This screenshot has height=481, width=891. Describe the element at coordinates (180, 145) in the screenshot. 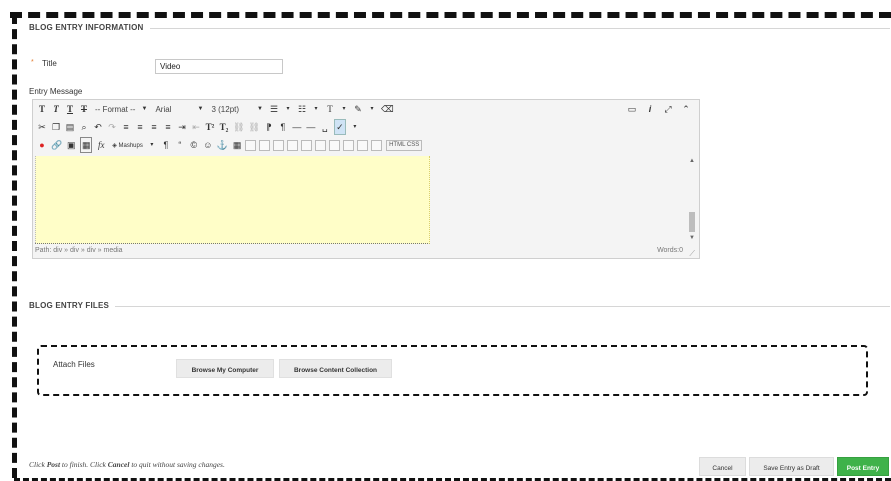

I see `quote-icon: “` at that location.